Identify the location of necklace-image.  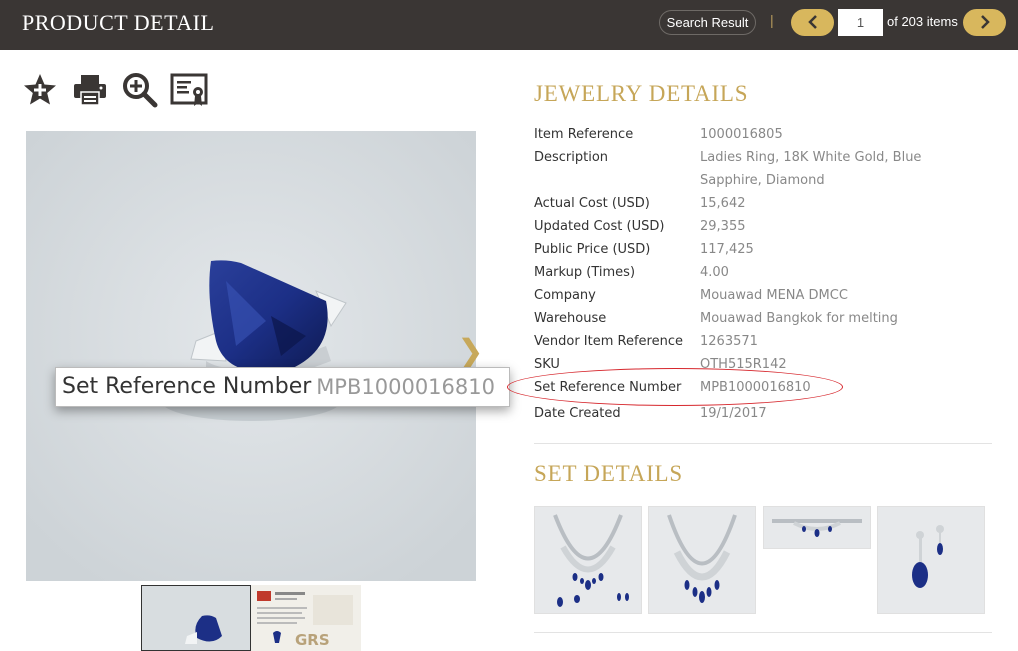
(702, 560).